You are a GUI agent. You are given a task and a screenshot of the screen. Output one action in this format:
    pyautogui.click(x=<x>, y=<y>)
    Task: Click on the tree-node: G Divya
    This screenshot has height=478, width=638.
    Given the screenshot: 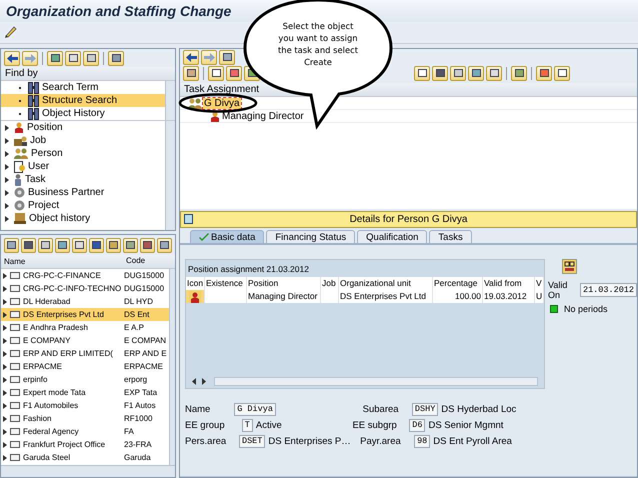 What is the action you would take?
    pyautogui.click(x=222, y=103)
    